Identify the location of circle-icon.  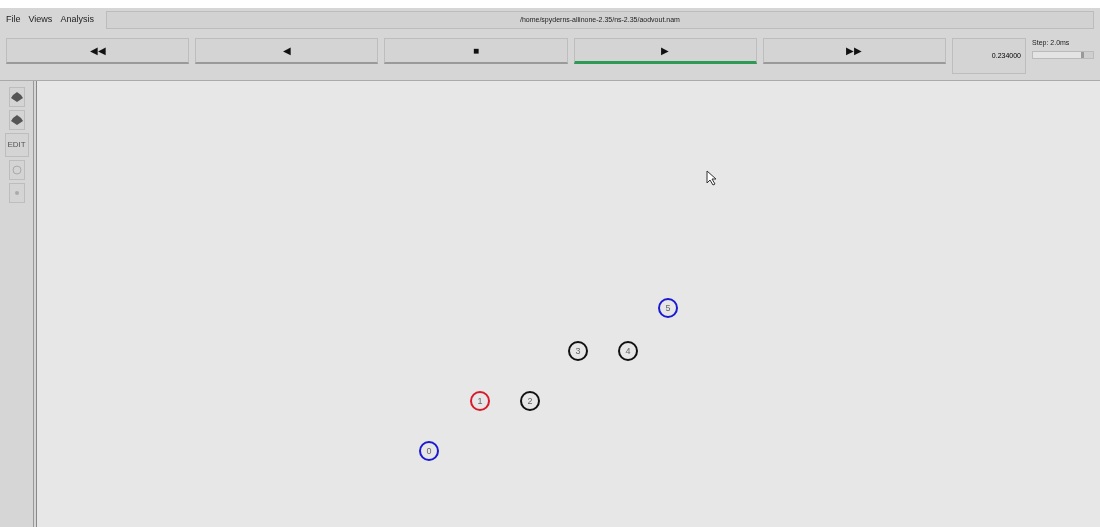
(16, 170).